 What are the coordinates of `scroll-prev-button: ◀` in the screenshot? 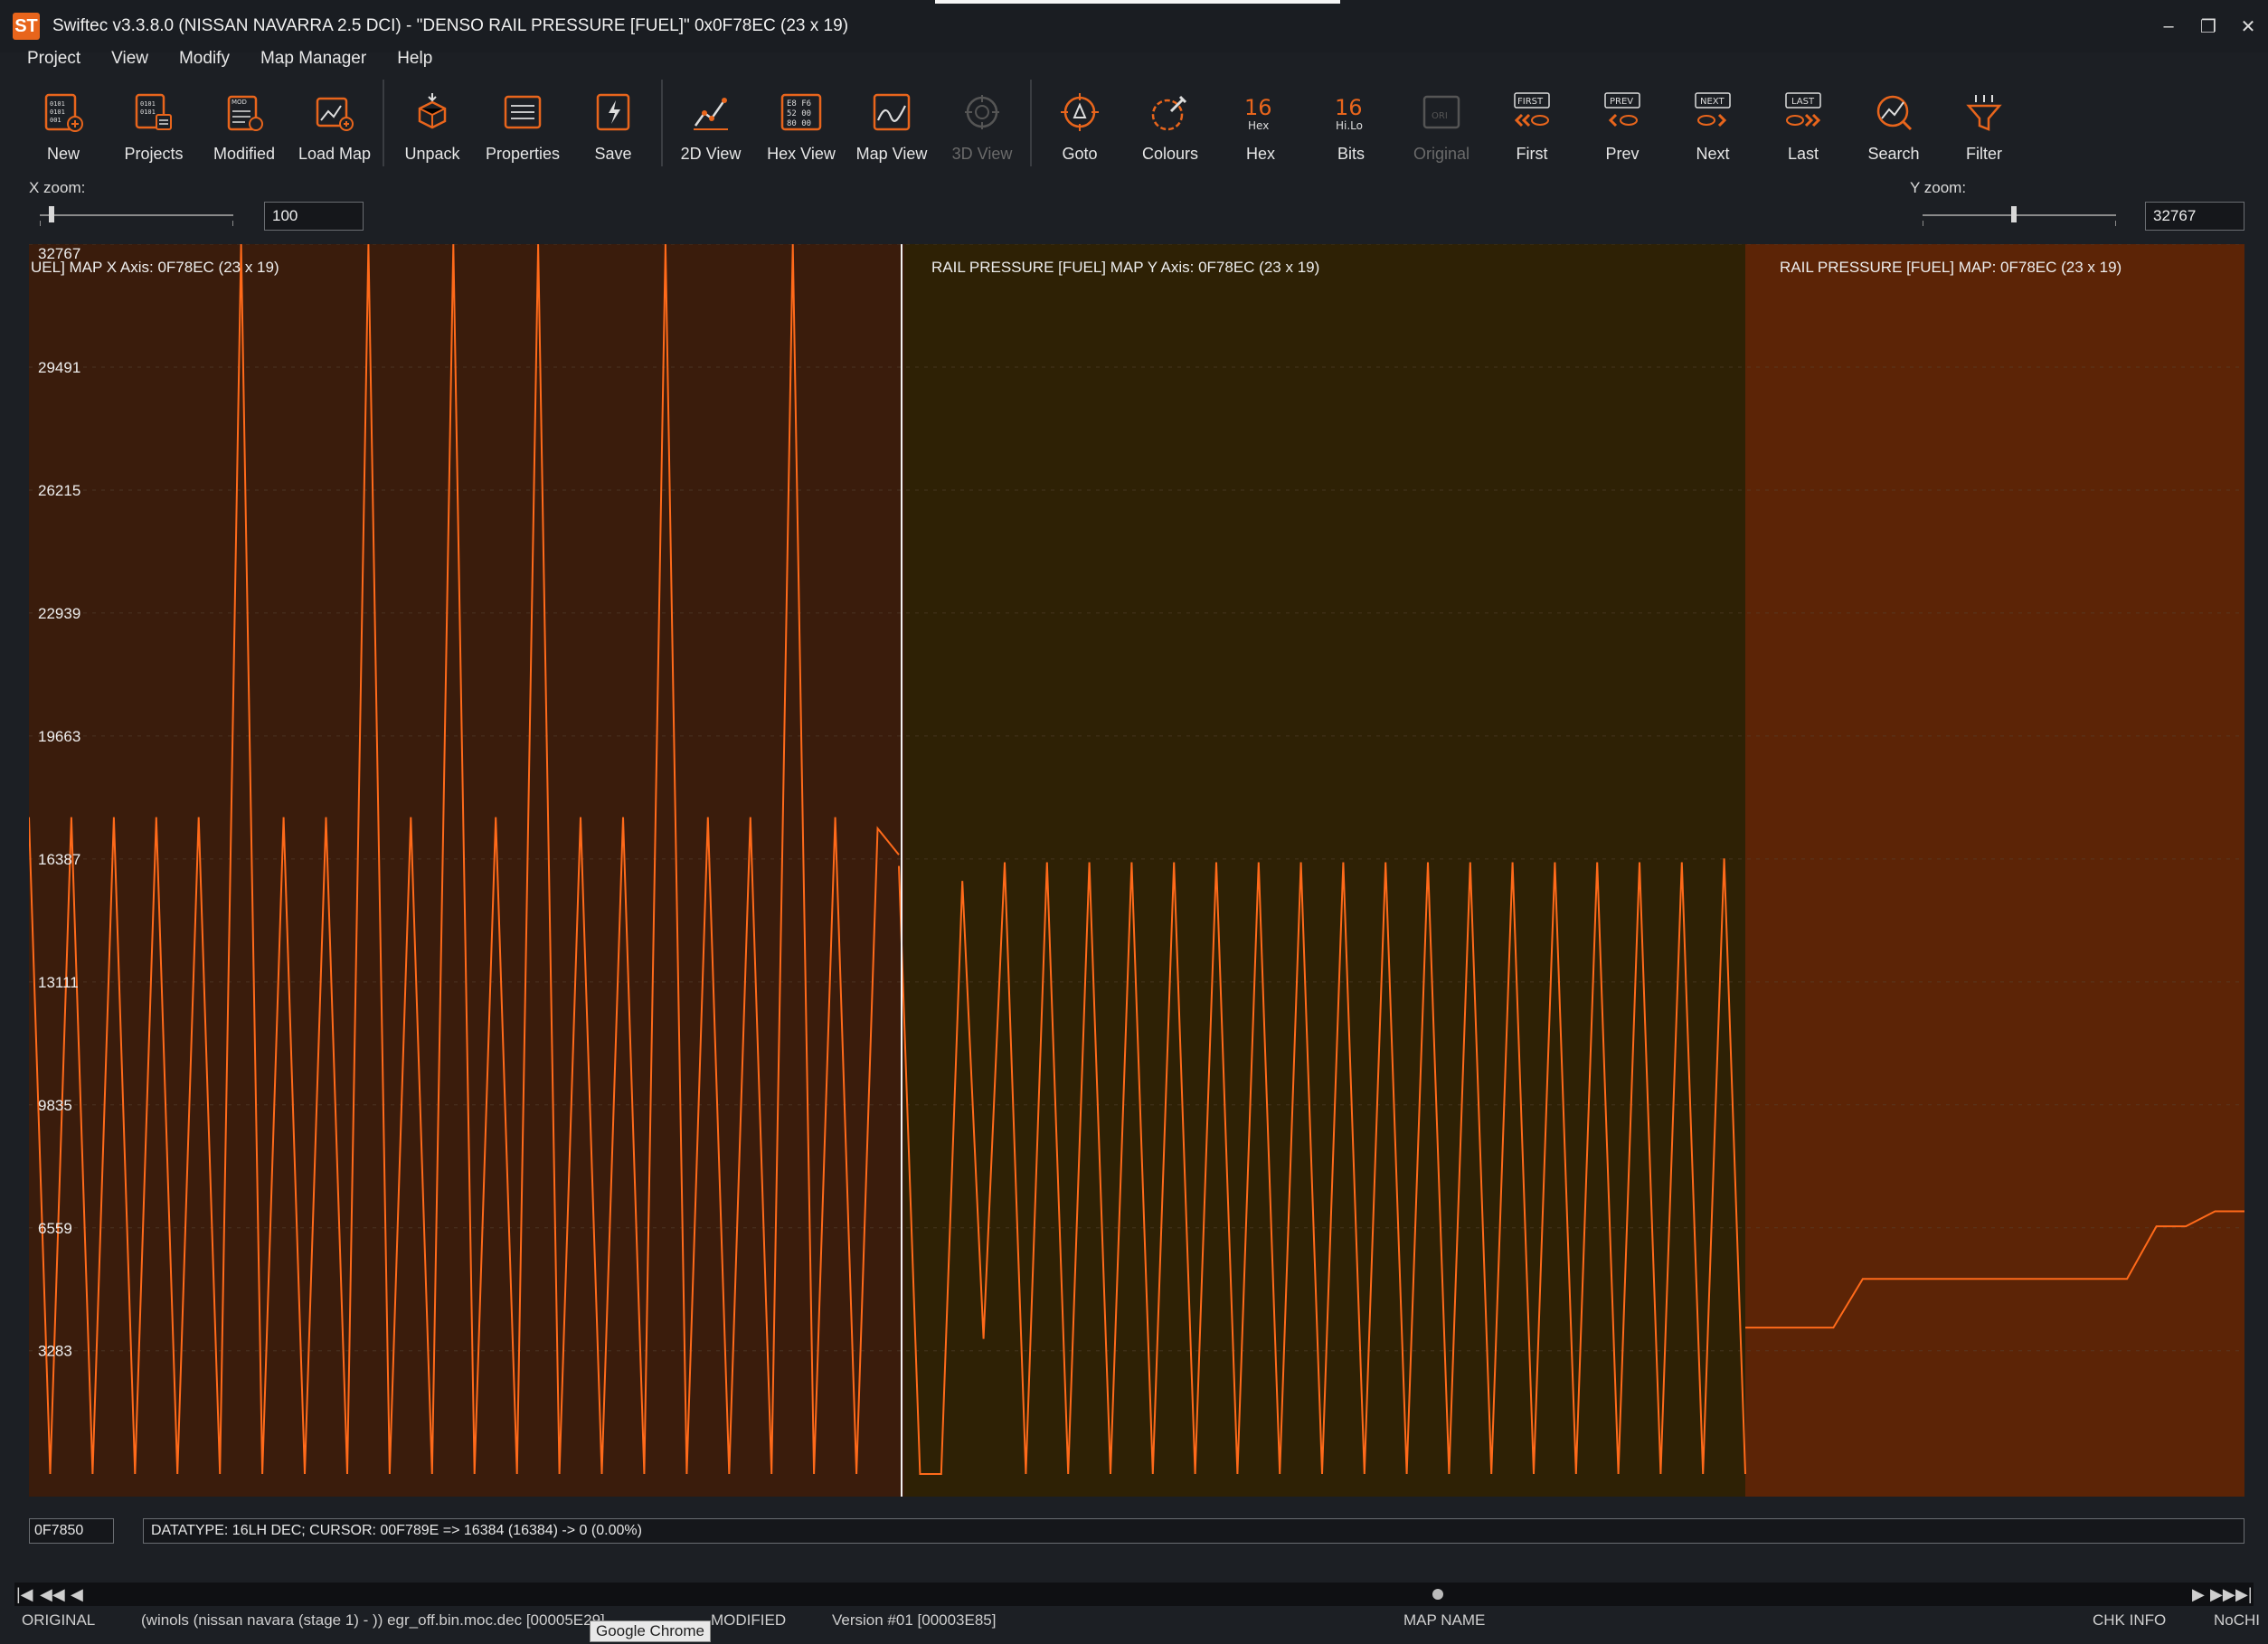 It's located at (77, 1594).